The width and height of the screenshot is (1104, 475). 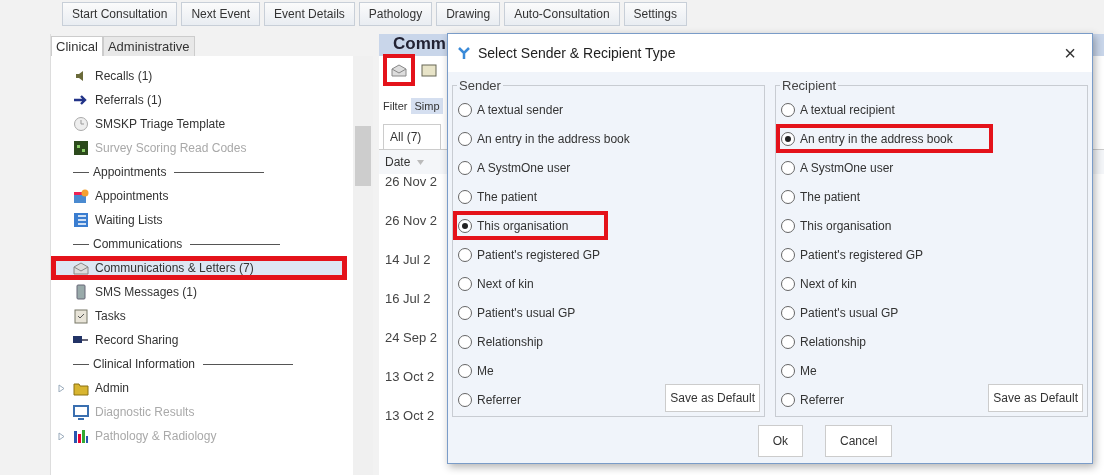 What do you see at coordinates (144, 364) in the screenshot?
I see `section-heading: Clinical Information` at bounding box center [144, 364].